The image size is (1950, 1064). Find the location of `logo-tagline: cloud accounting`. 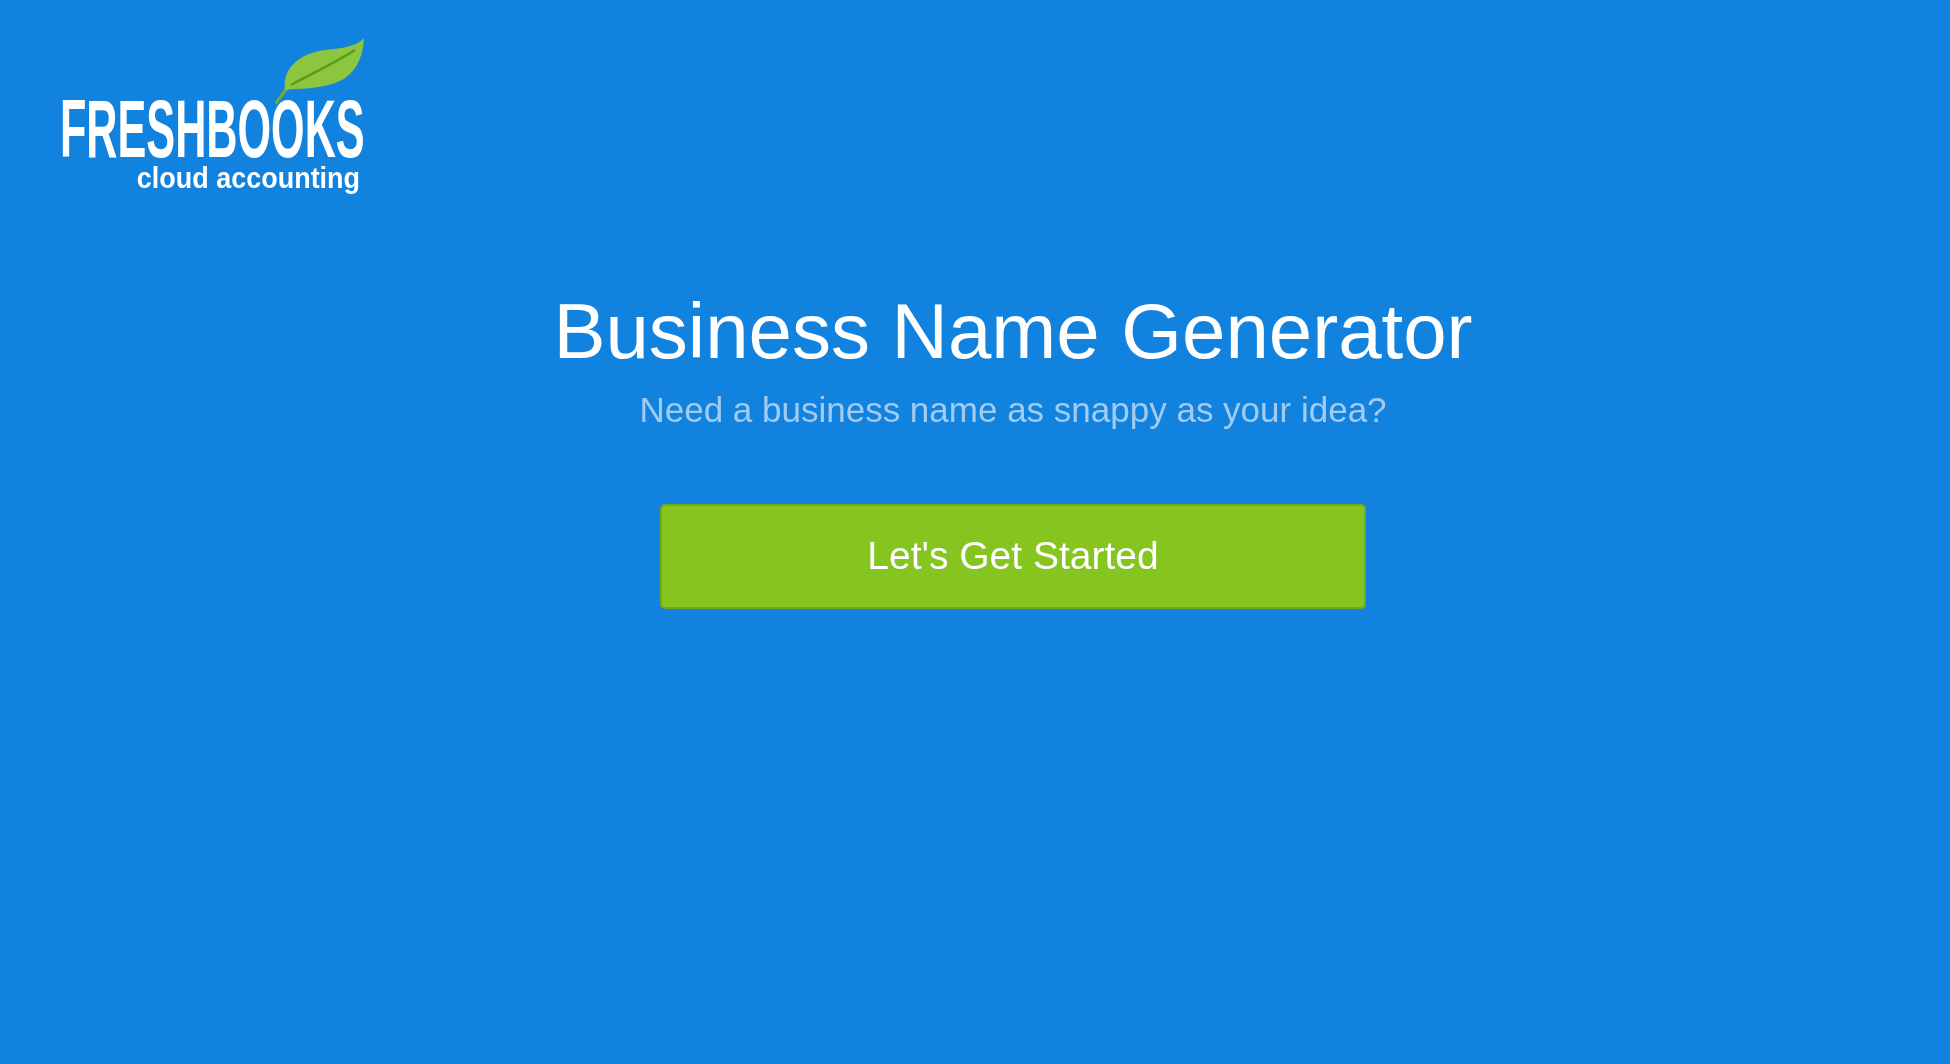

logo-tagline: cloud accounting is located at coordinates (248, 178).